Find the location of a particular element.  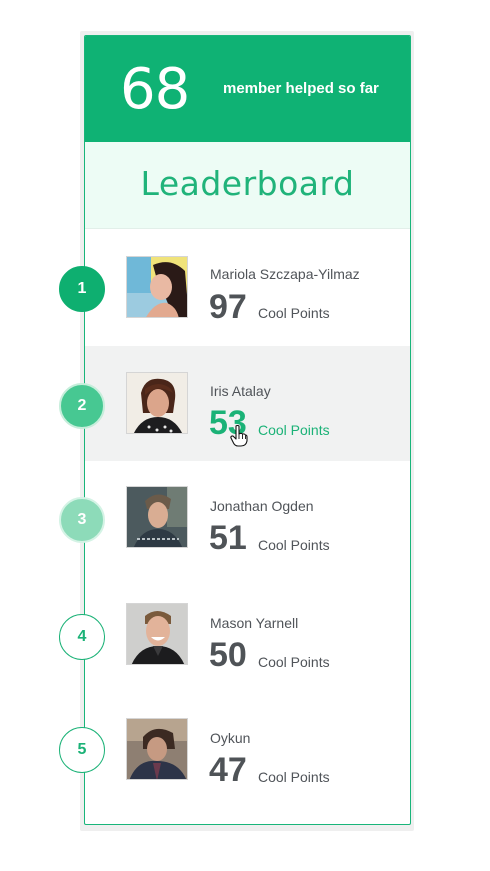

leader-name: Iris Atalay is located at coordinates (240, 391).